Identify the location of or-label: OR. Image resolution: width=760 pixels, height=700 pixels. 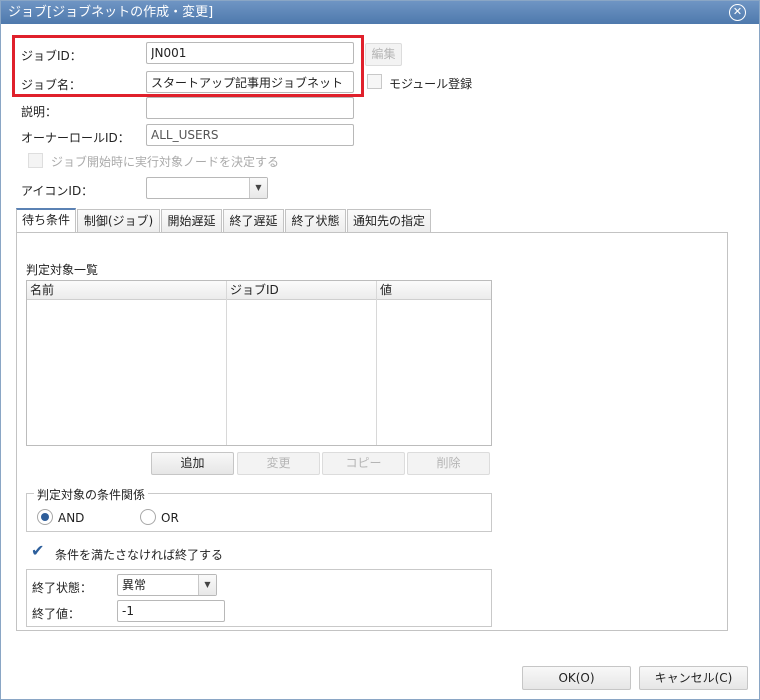
(170, 518).